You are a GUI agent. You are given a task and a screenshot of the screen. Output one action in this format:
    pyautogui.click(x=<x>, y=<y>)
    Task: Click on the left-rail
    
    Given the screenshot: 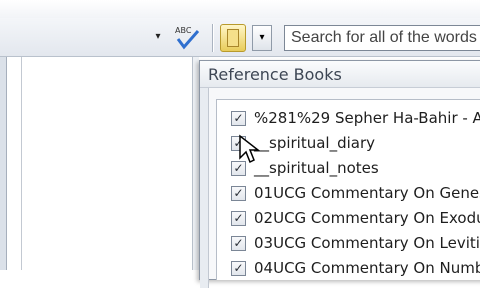 What is the action you would take?
    pyautogui.click(x=3, y=163)
    